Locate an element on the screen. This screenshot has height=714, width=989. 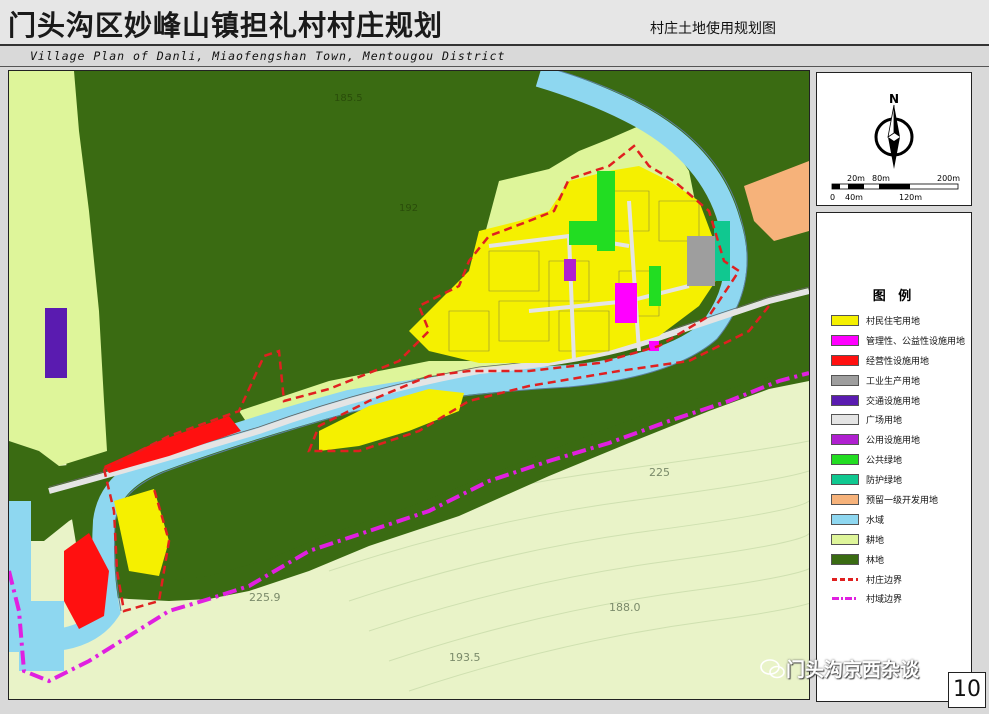
legend-item: 村民住宅用地 is located at coordinates (898, 320).